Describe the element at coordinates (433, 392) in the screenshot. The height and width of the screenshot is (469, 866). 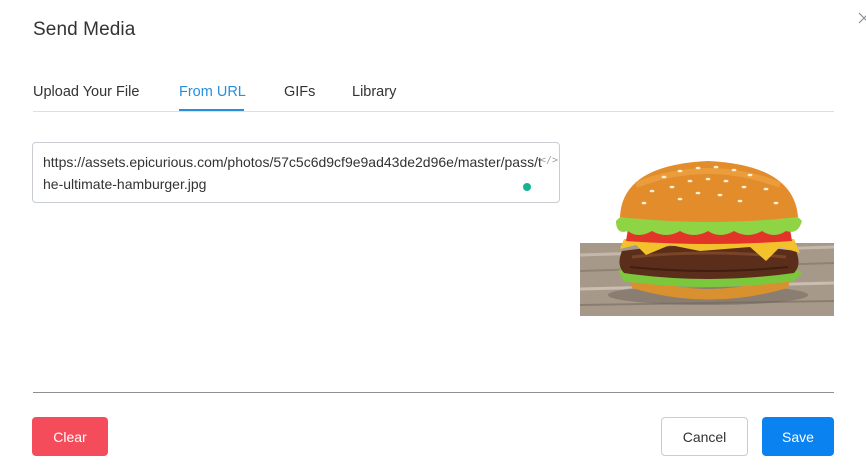
I see `footer-divider` at that location.